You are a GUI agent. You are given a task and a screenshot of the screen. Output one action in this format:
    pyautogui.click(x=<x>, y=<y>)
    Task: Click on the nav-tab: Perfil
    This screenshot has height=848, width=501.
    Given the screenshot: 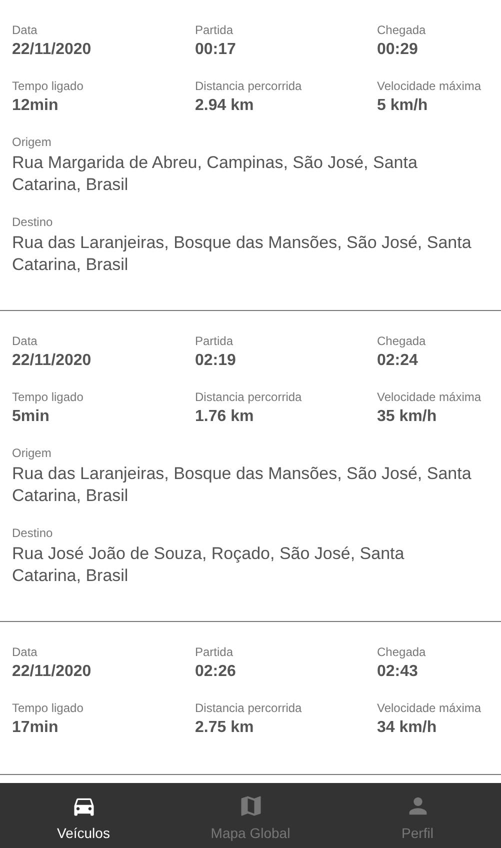 What is the action you would take?
    pyautogui.click(x=417, y=815)
    